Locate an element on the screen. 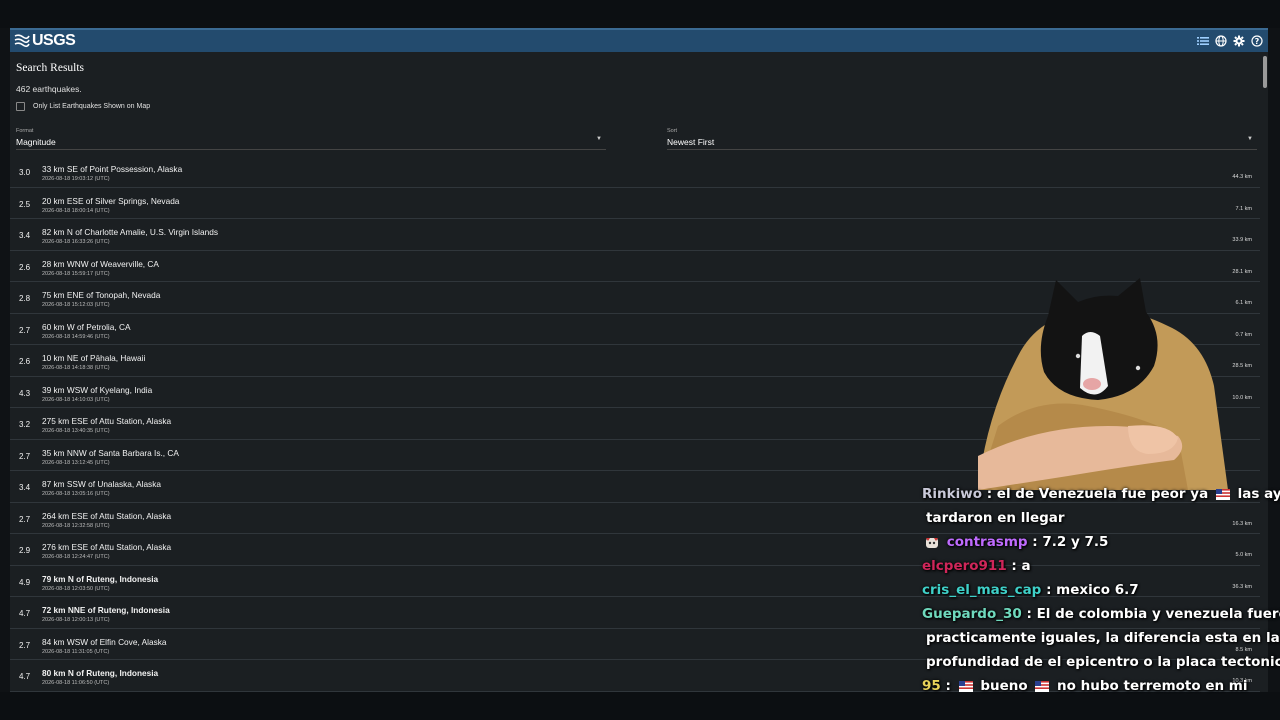  earthquake-time: 2026-08-18 13:12:45 (UTC) is located at coordinates (76, 462).